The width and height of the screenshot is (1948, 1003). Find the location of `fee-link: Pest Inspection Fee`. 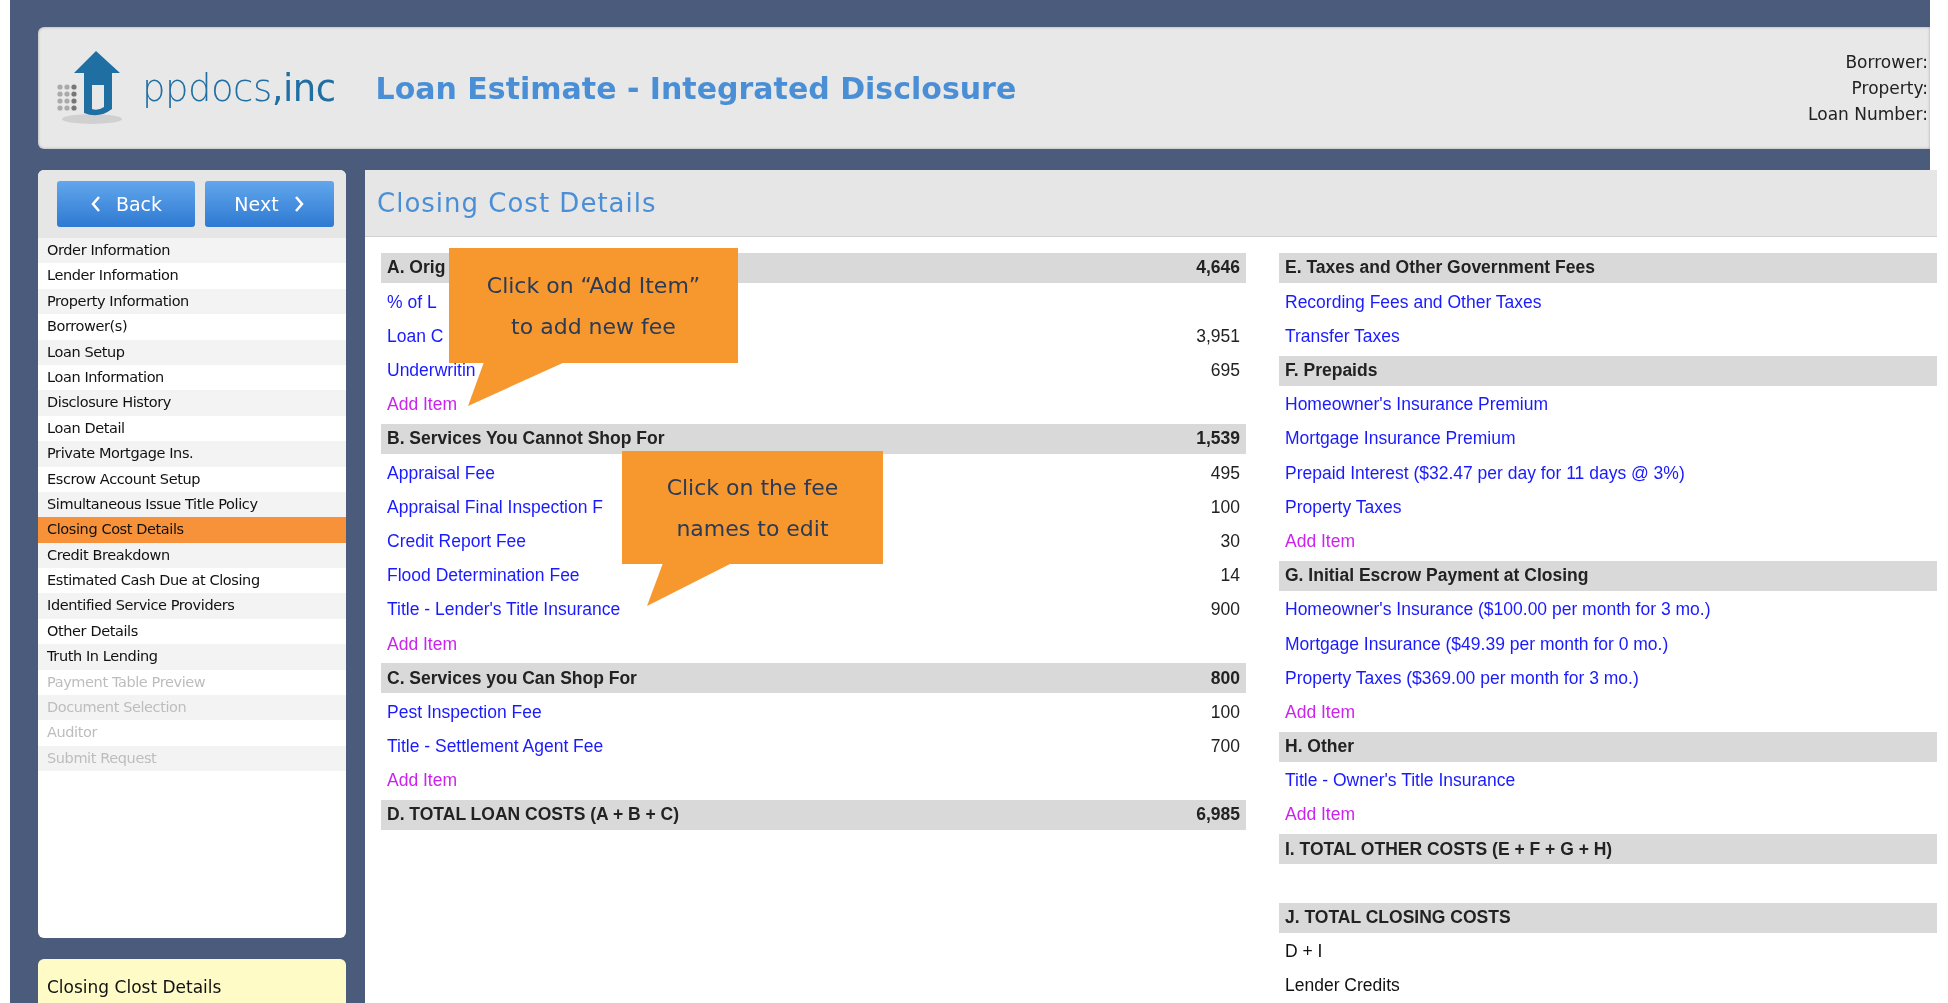

fee-link: Pest Inspection Fee is located at coordinates (461, 712).